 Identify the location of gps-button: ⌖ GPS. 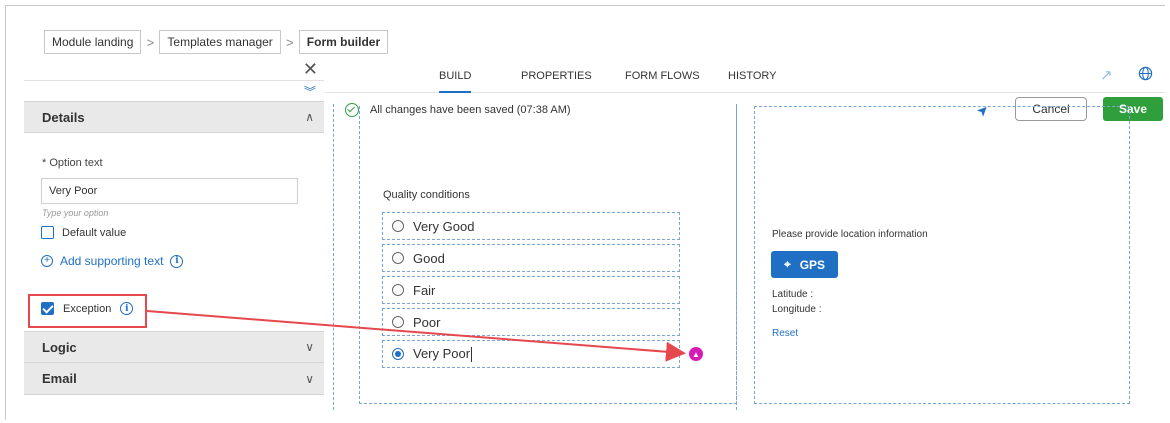
(804, 264).